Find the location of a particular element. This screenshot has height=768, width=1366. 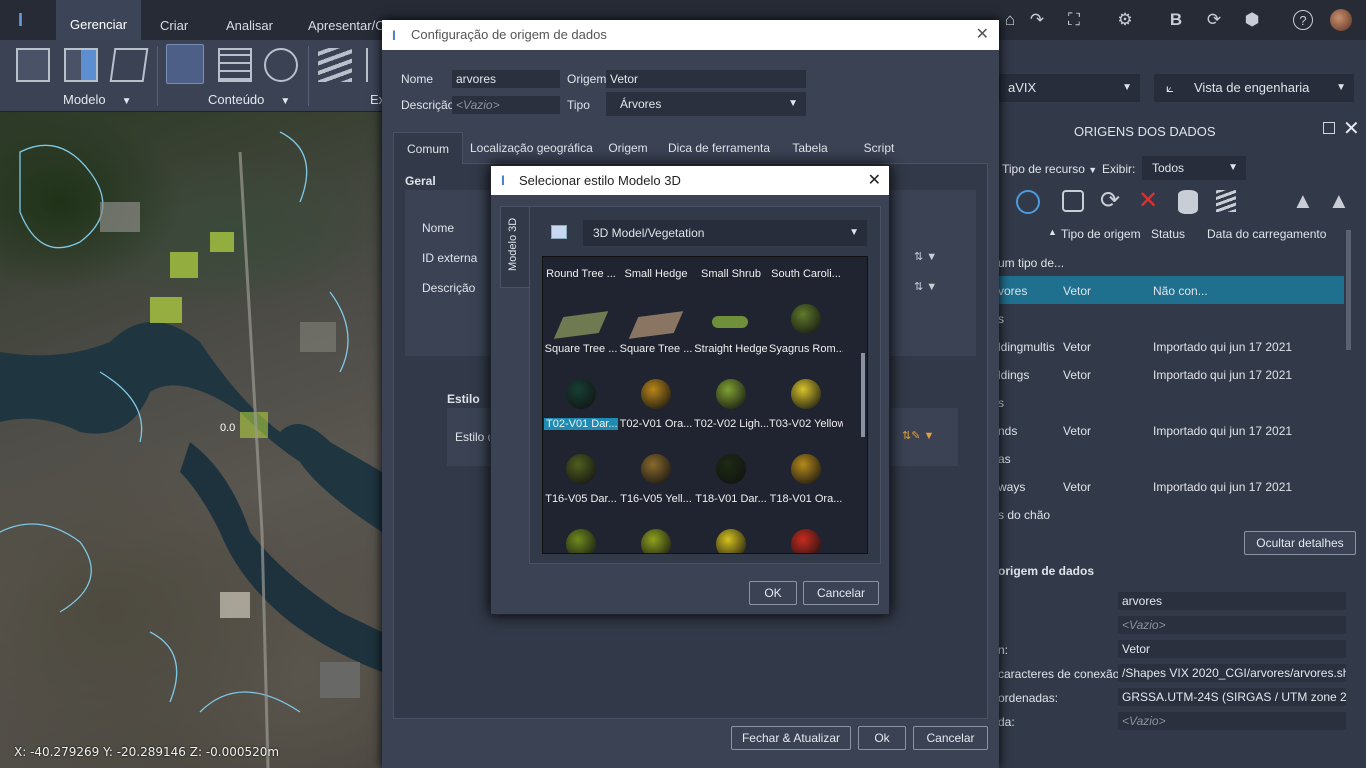

grid-content-icon is located at coordinates (235, 65).